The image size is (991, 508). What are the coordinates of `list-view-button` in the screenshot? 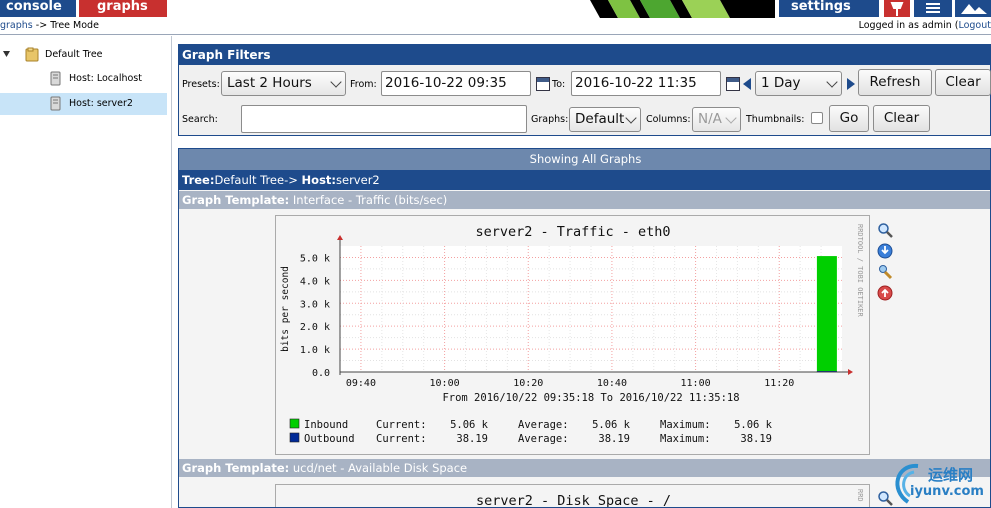 It's located at (933, 8).